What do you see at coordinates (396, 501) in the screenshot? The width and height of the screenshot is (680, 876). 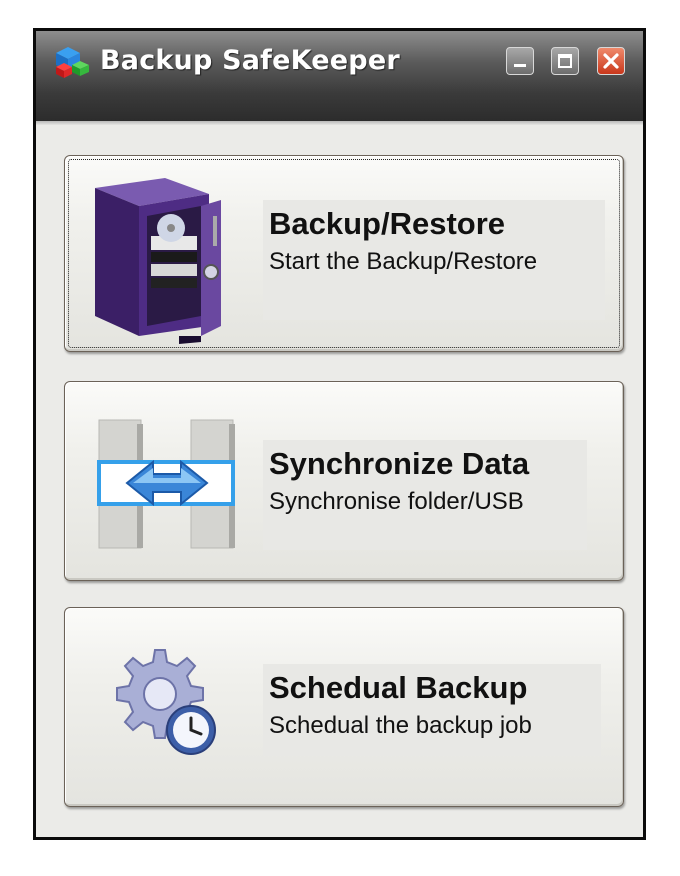 I see `synchronize-data-subtitle: Synchronise folder/USB` at bounding box center [396, 501].